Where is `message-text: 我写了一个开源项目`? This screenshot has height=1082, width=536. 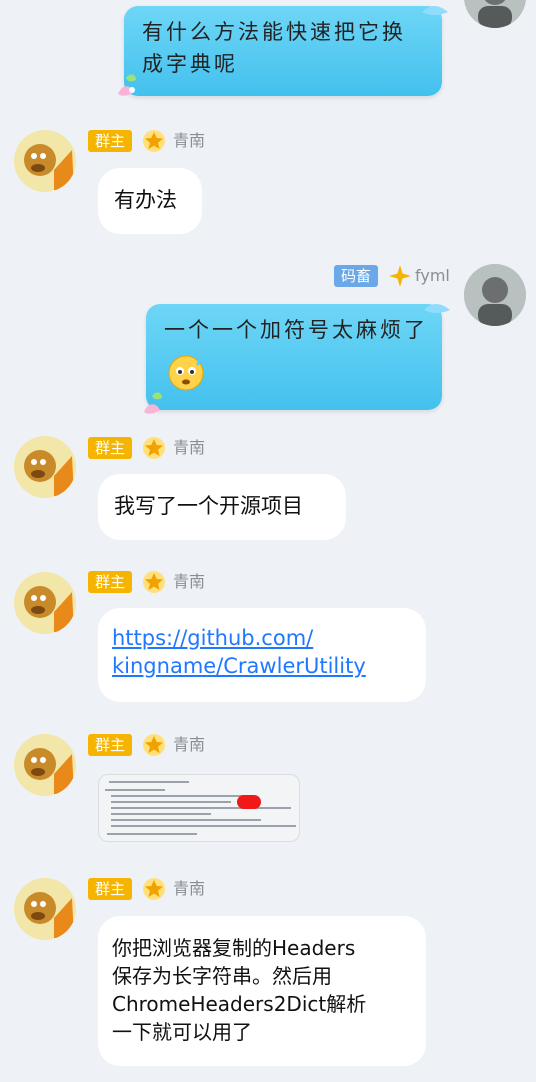 message-text: 我写了一个开源项目 is located at coordinates (208, 506).